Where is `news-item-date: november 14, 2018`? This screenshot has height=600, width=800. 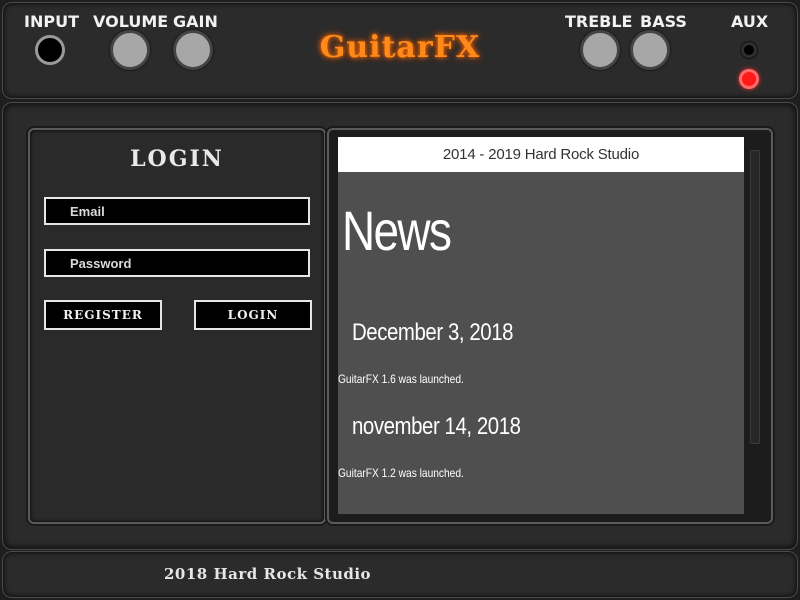 news-item-date: november 14, 2018 is located at coordinates (436, 426).